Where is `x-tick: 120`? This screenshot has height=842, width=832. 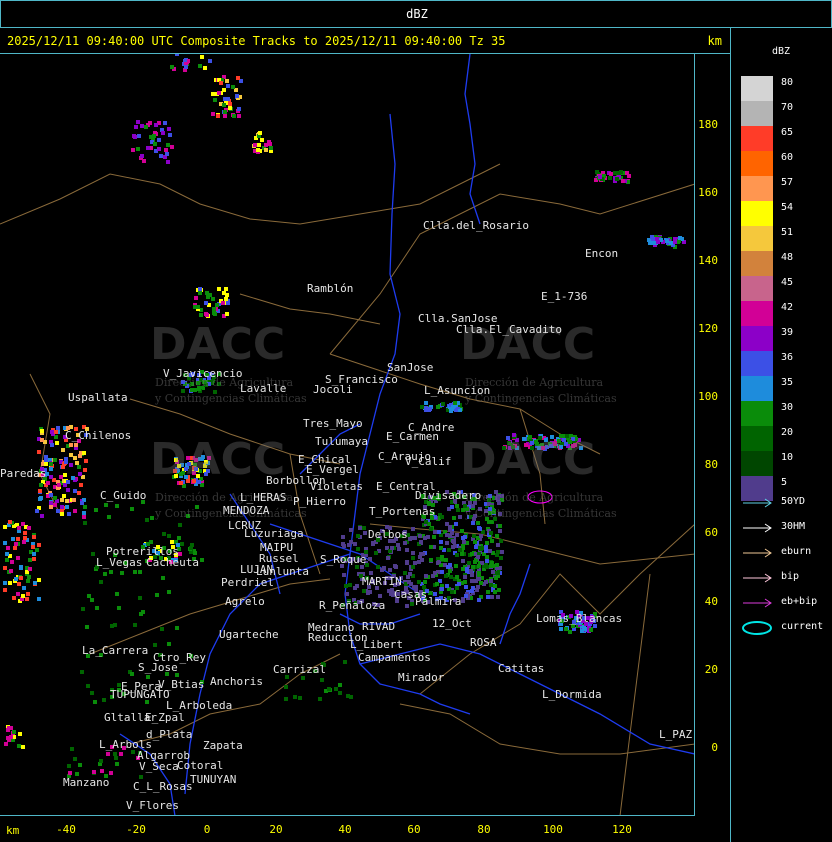
x-tick: 120 is located at coordinates (622, 829).